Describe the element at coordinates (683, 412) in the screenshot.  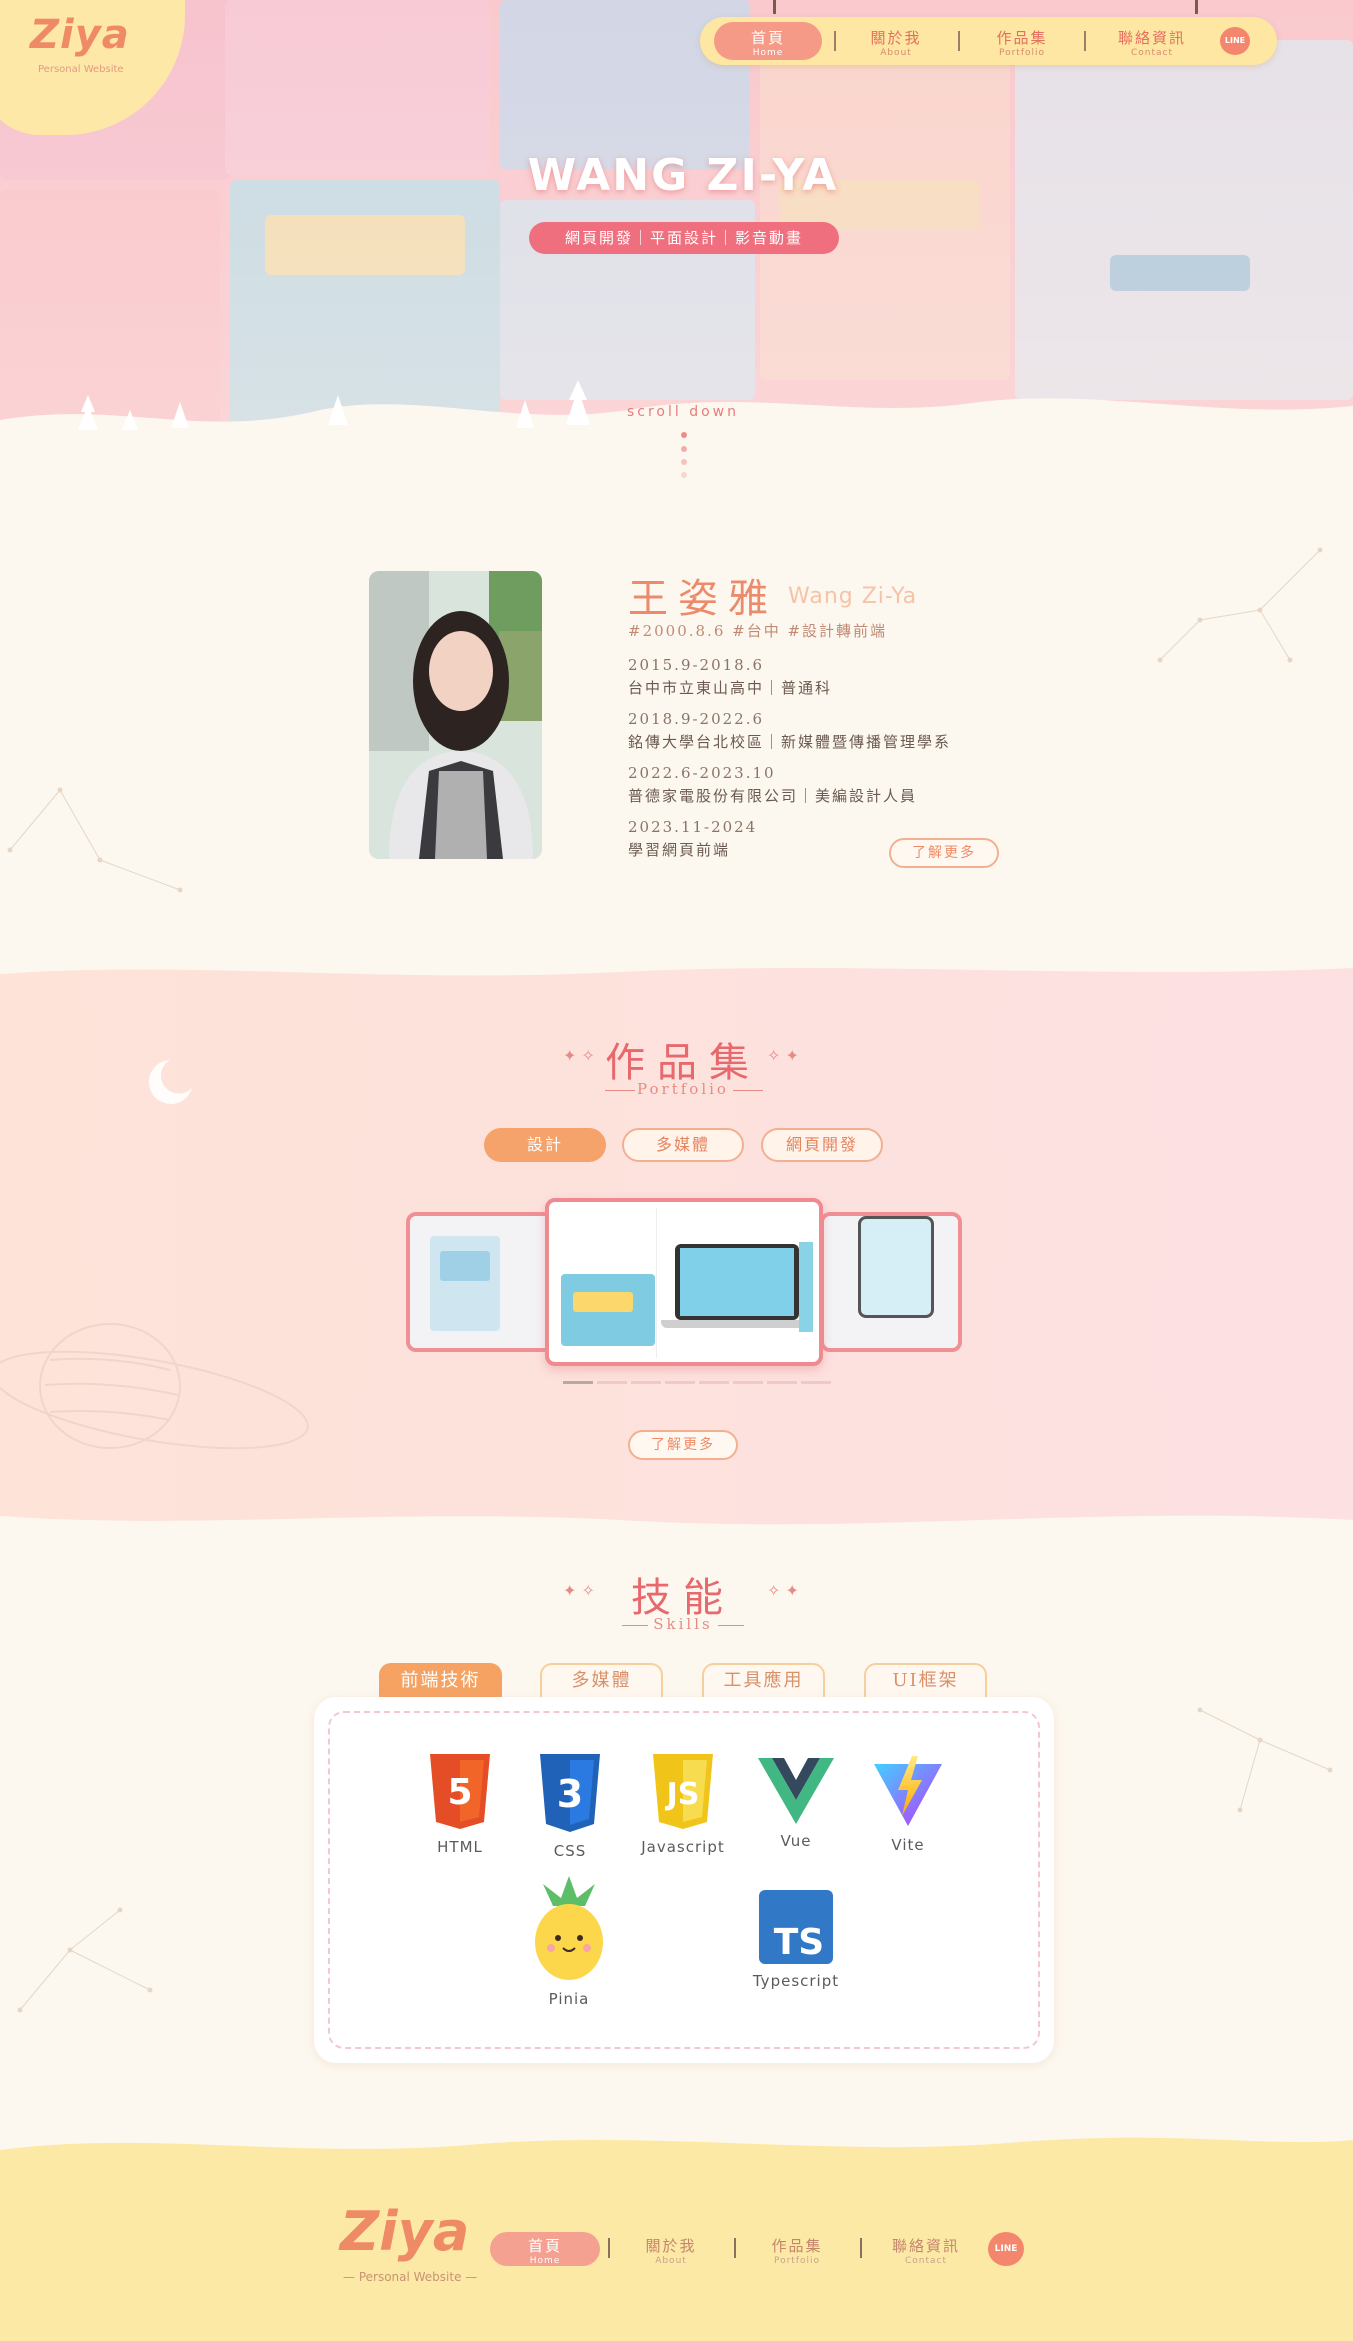
I see `scroll-down-hint: scroll down` at that location.